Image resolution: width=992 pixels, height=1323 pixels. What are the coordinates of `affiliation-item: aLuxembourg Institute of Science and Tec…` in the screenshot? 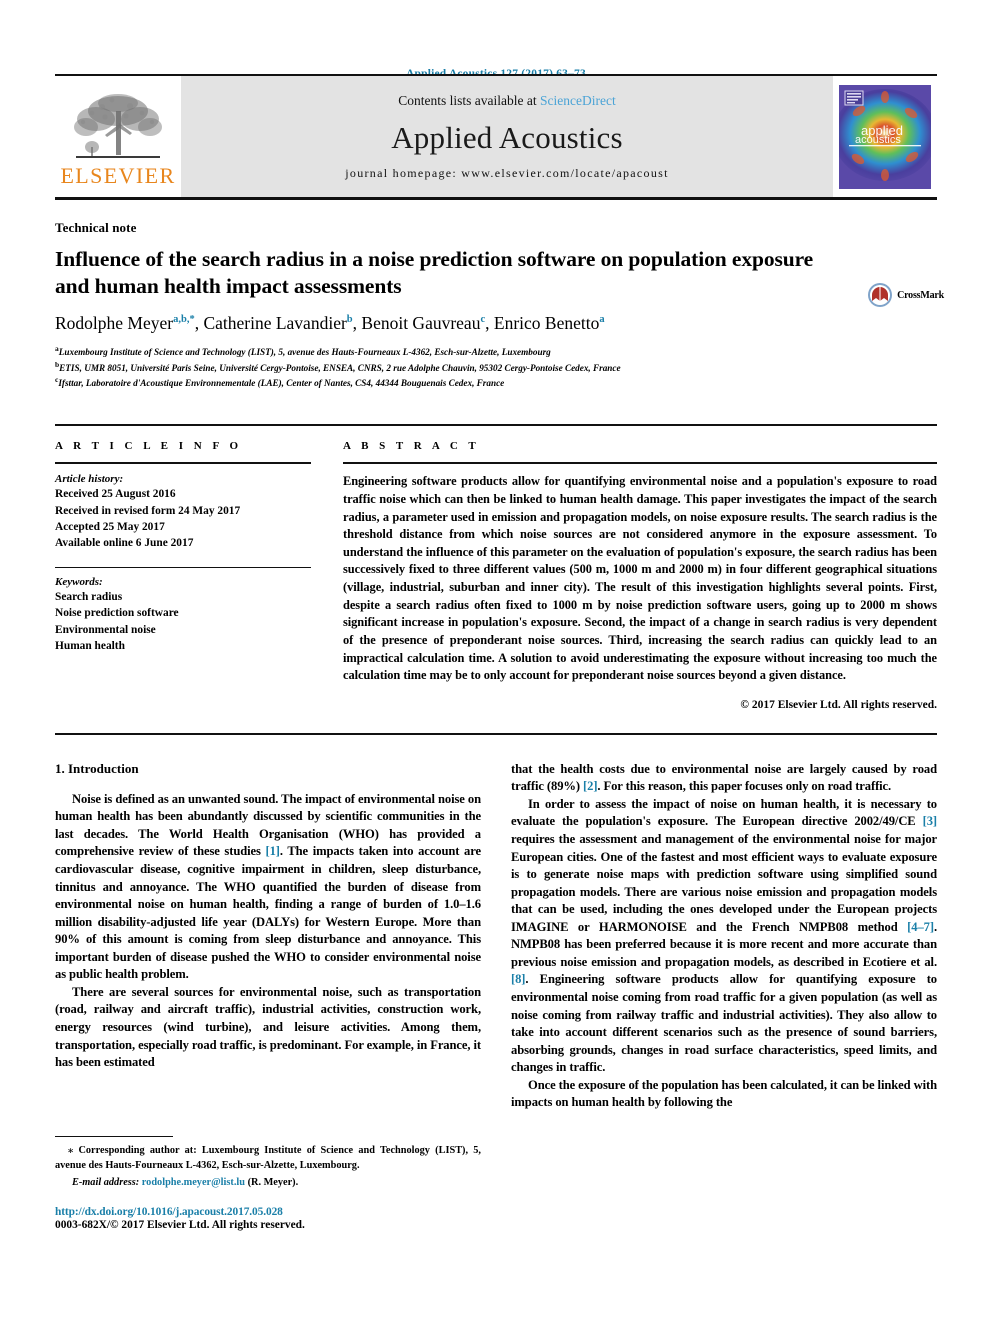 It's located at (496, 351).